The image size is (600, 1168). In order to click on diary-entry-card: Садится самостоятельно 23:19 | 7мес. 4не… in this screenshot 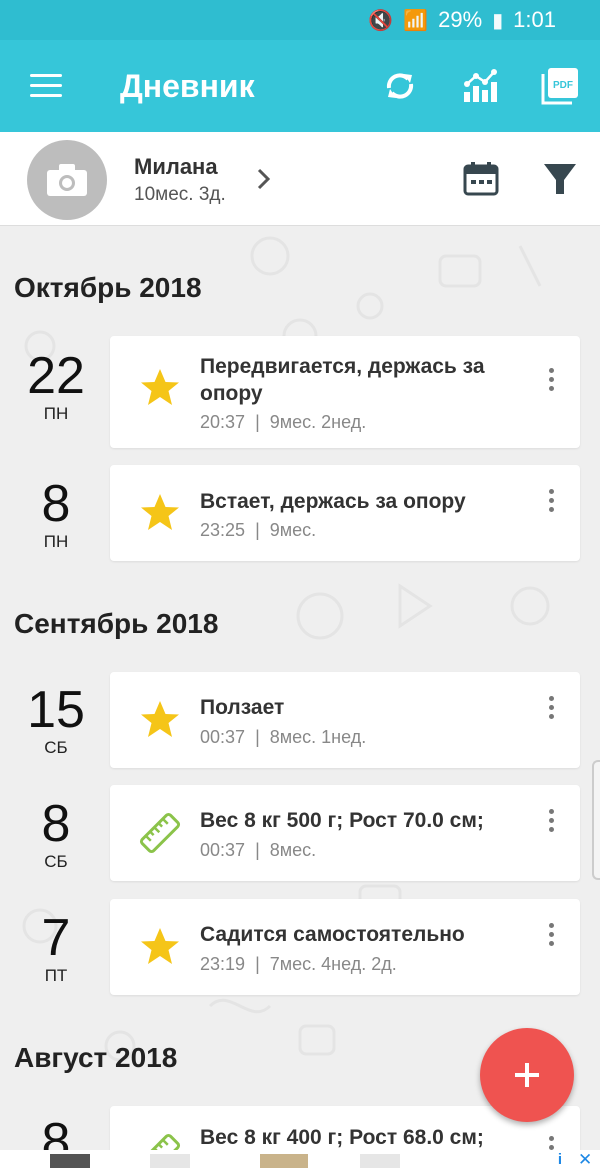, I will do `click(345, 947)`.